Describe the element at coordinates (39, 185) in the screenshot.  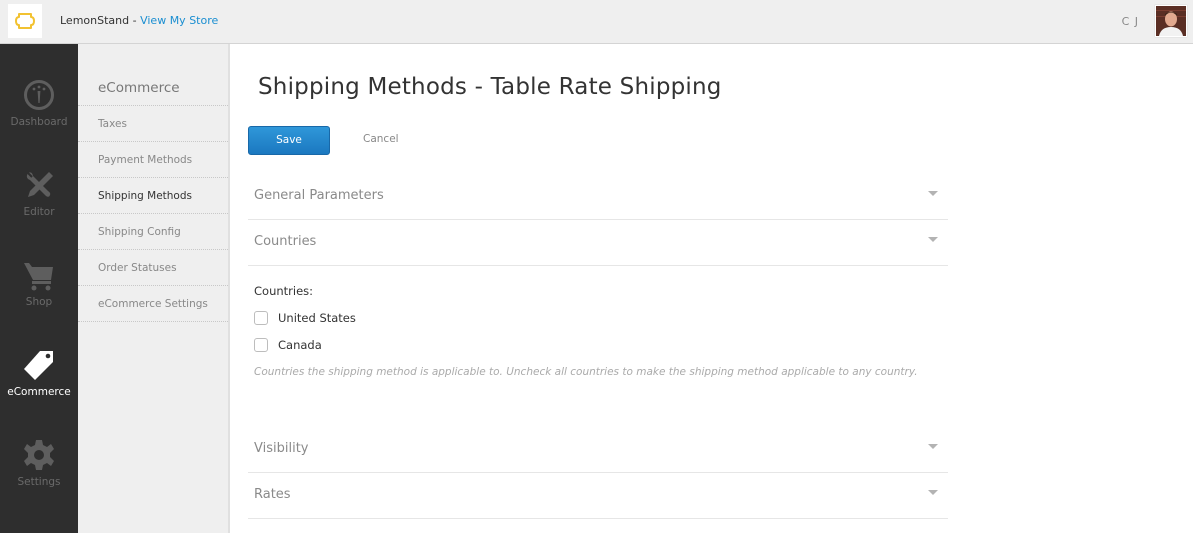
I see `editor-tools-icon` at that location.